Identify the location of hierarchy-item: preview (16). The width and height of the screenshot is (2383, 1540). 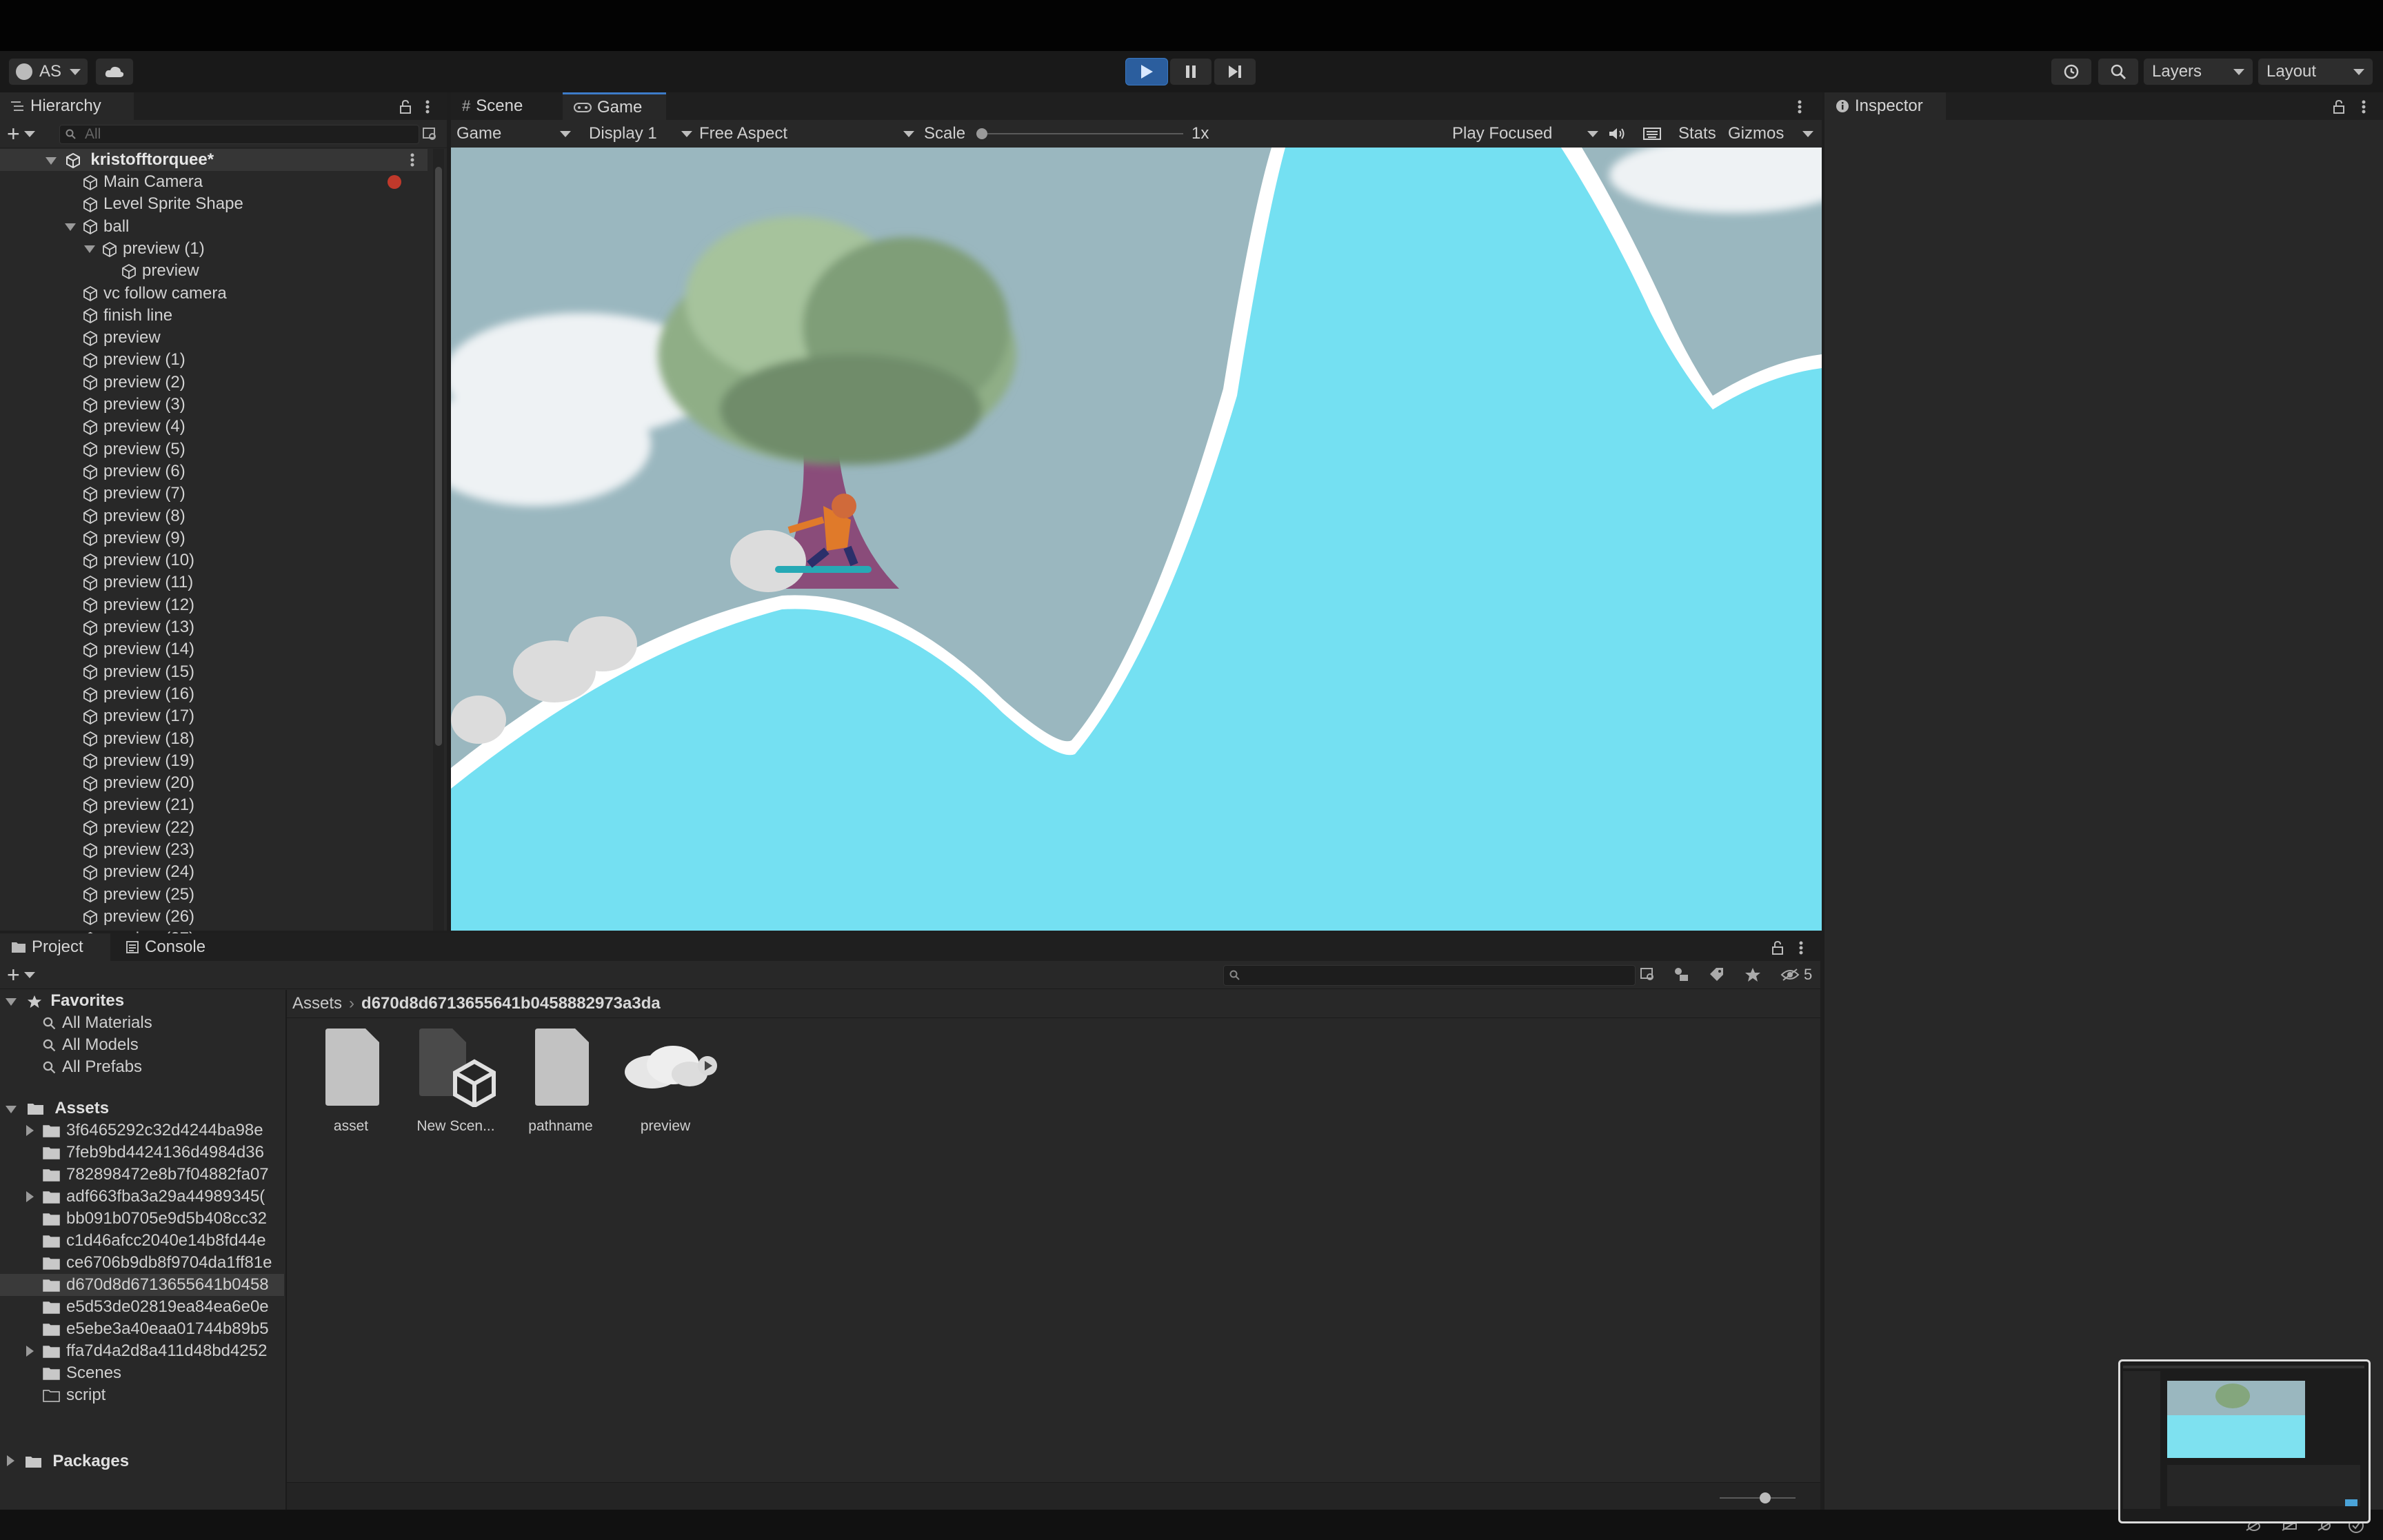
(214, 694).